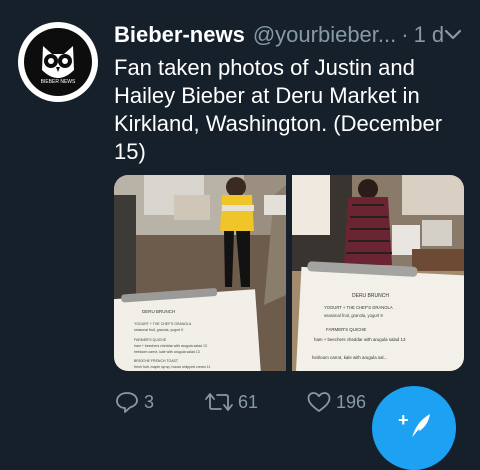 The height and width of the screenshot is (470, 480). Describe the element at coordinates (127, 402) in the screenshot. I see `reply-icon` at that location.